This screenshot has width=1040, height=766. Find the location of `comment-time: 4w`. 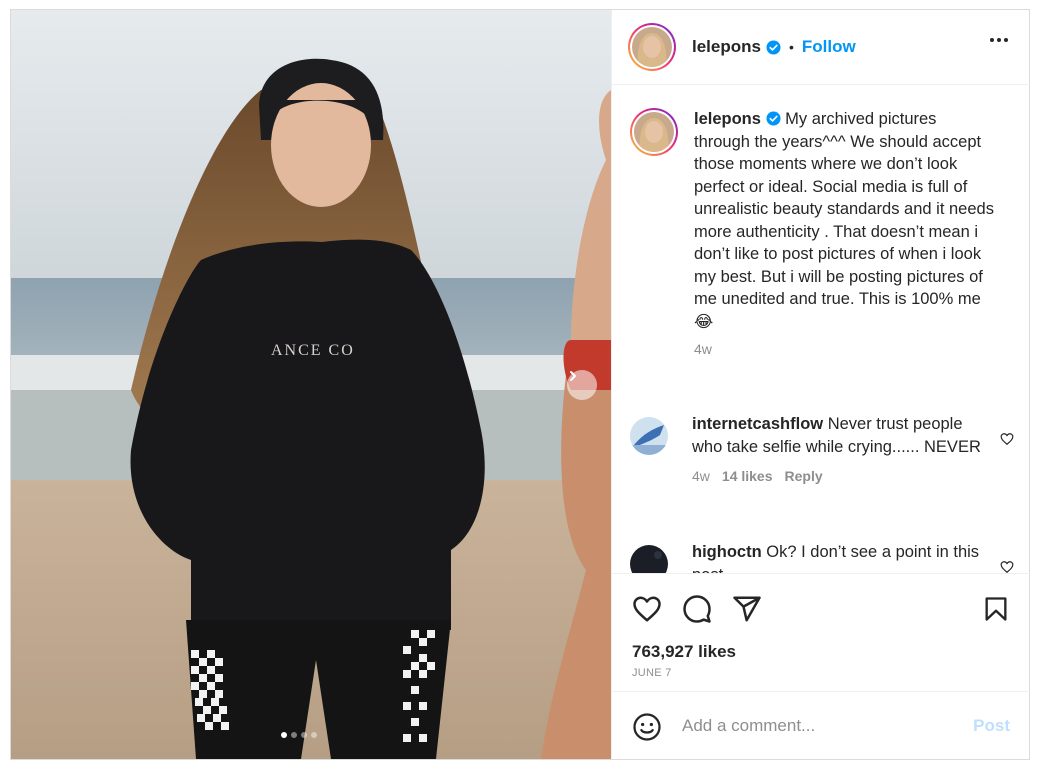

comment-time: 4w is located at coordinates (701, 476).